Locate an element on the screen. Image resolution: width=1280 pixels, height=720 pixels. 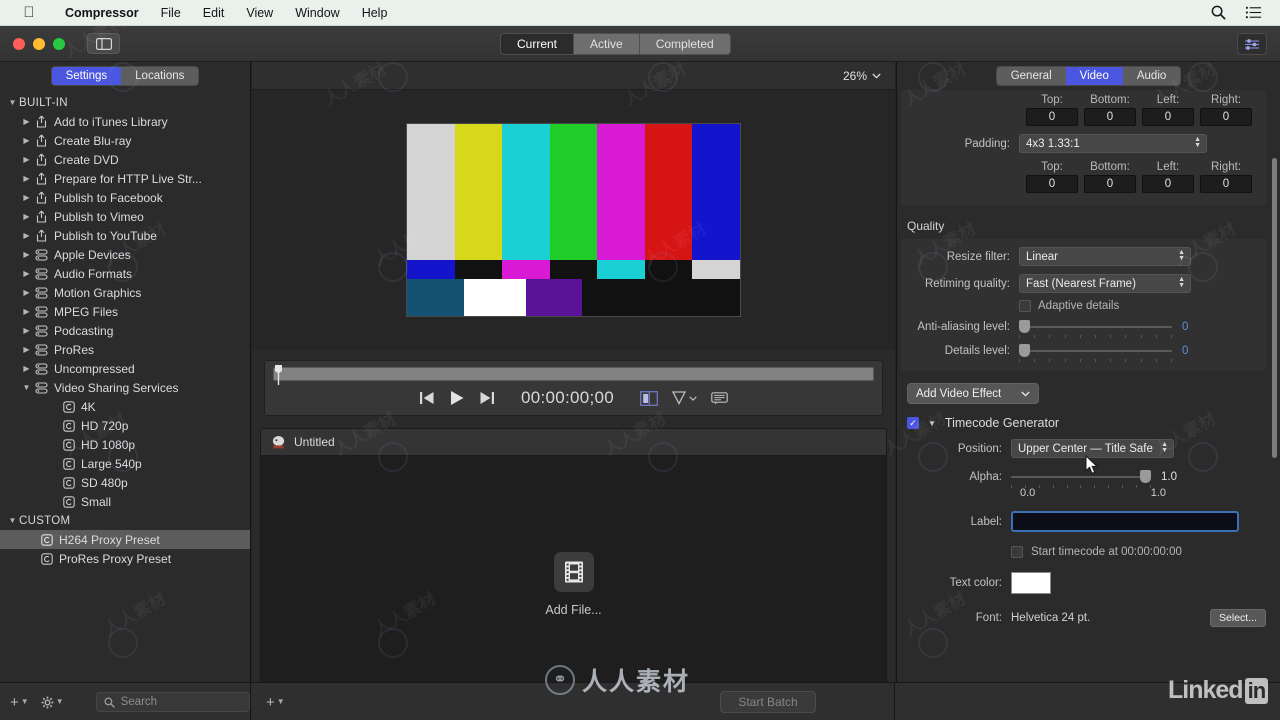
menu-help: Help is located at coordinates (375, 13).